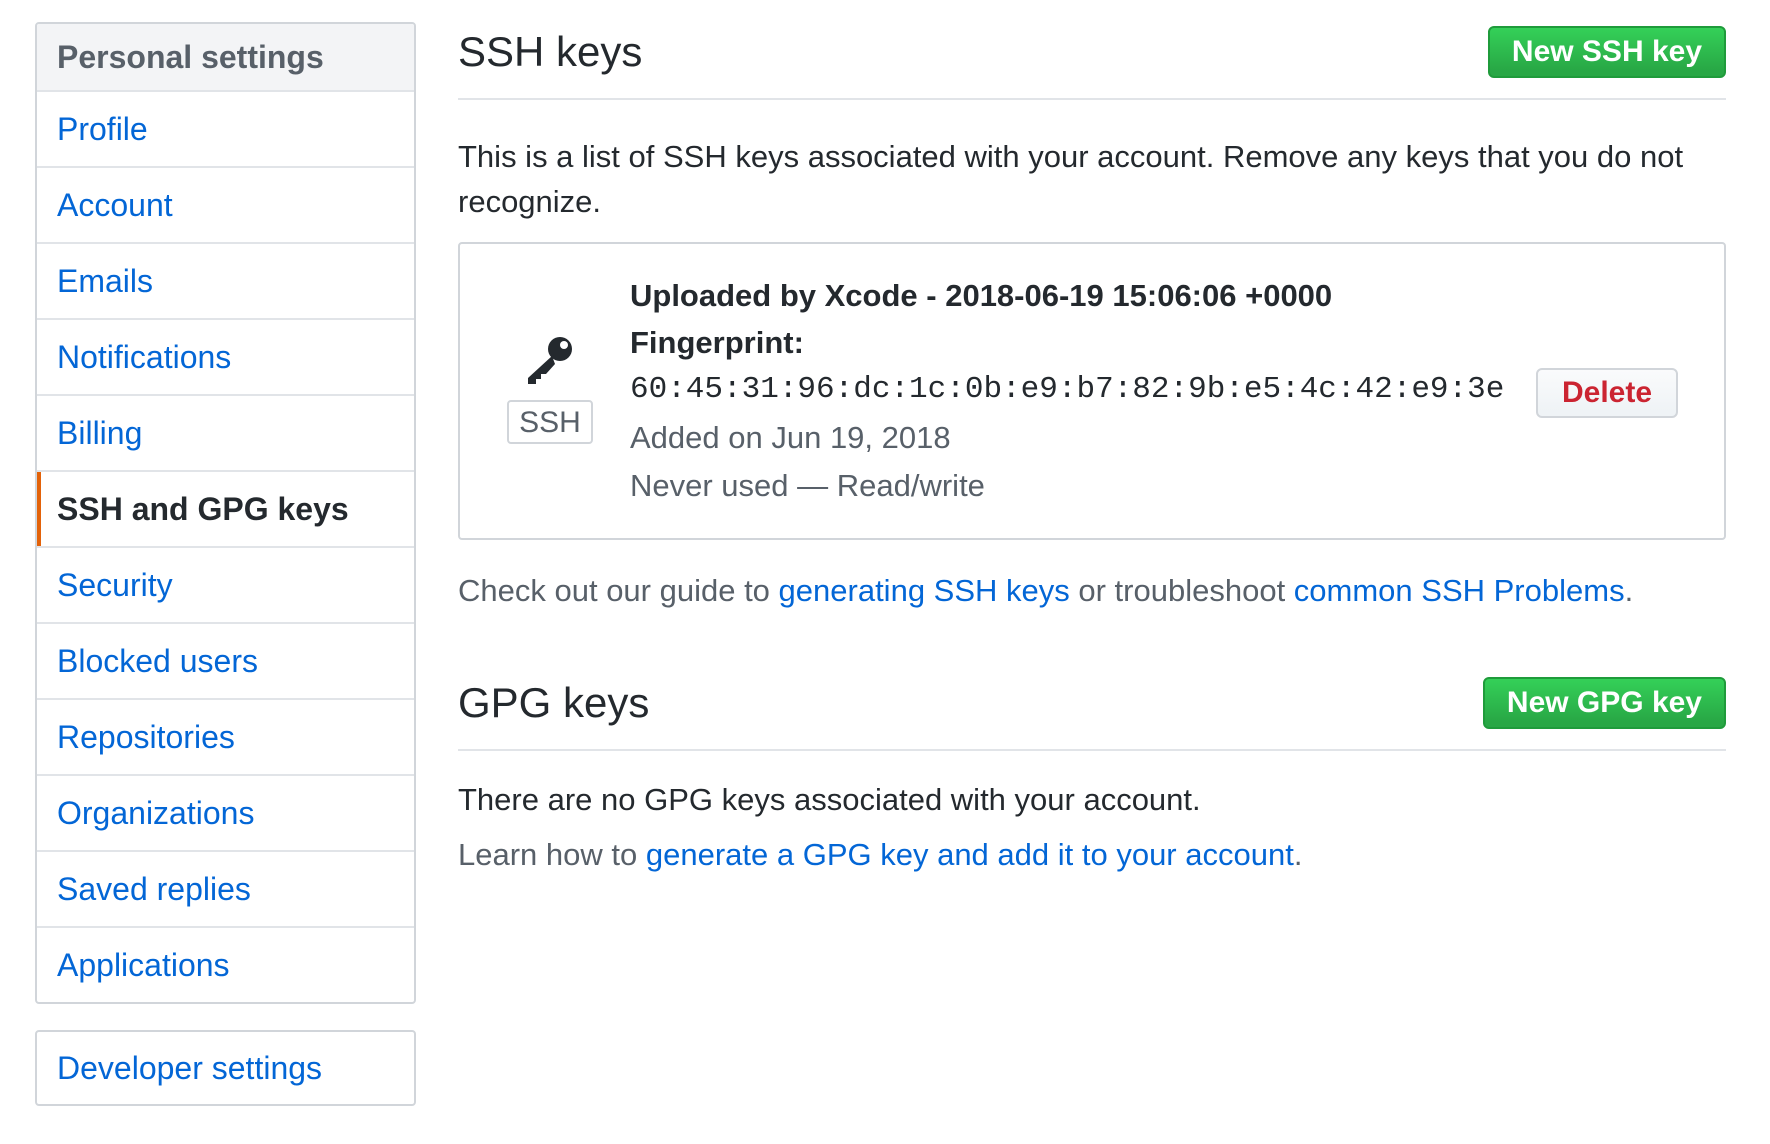 The height and width of the screenshot is (1144, 1770). I want to click on sidebar-item-applications: Applications, so click(225, 965).